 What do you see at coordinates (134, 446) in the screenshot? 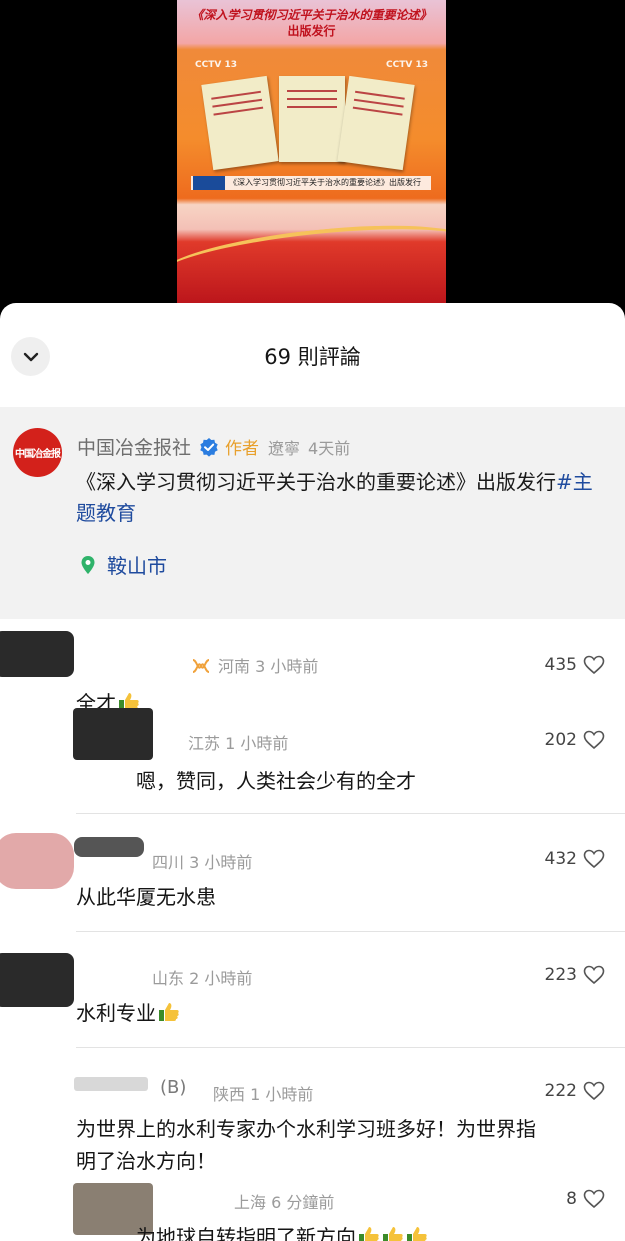
I see `author-name: 中国冶金报社` at bounding box center [134, 446].